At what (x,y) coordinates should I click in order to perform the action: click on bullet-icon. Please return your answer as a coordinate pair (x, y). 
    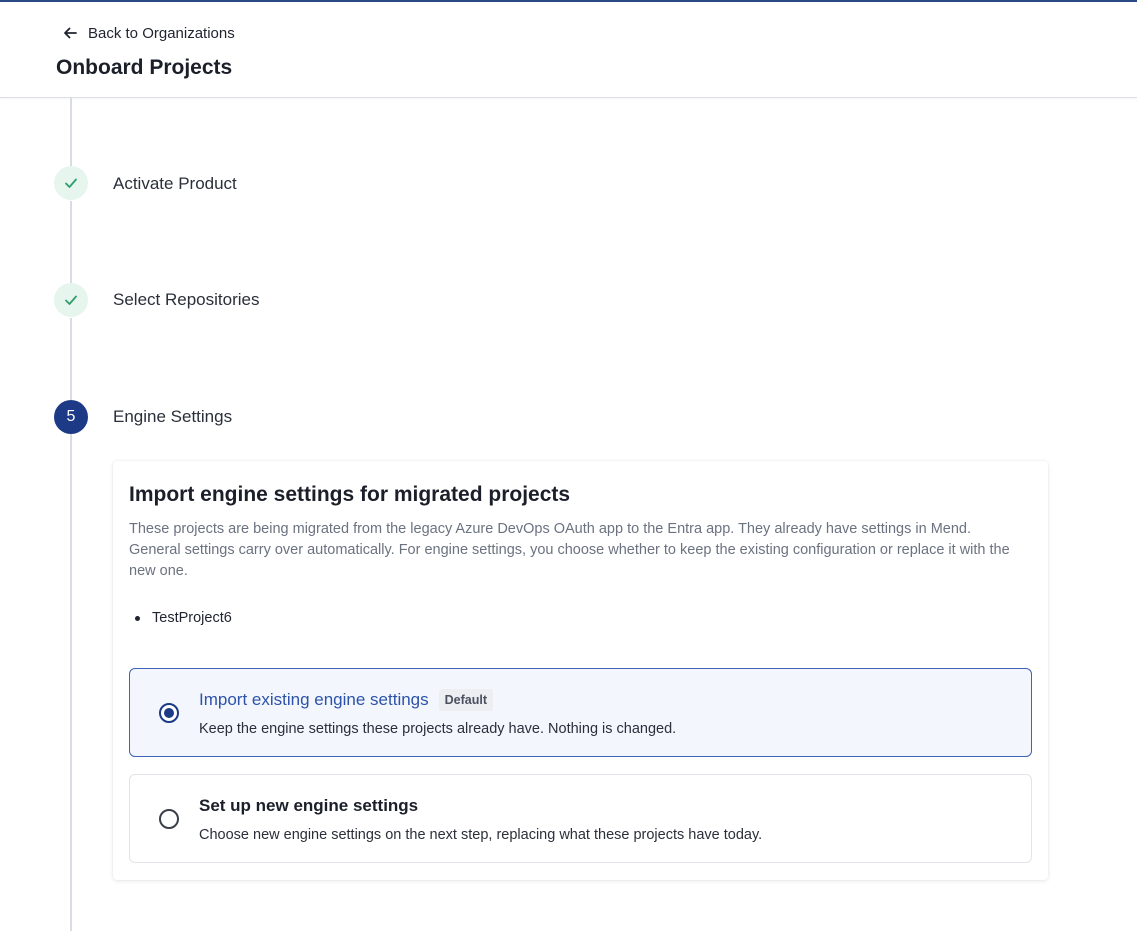
    Looking at the image, I should click on (137, 618).